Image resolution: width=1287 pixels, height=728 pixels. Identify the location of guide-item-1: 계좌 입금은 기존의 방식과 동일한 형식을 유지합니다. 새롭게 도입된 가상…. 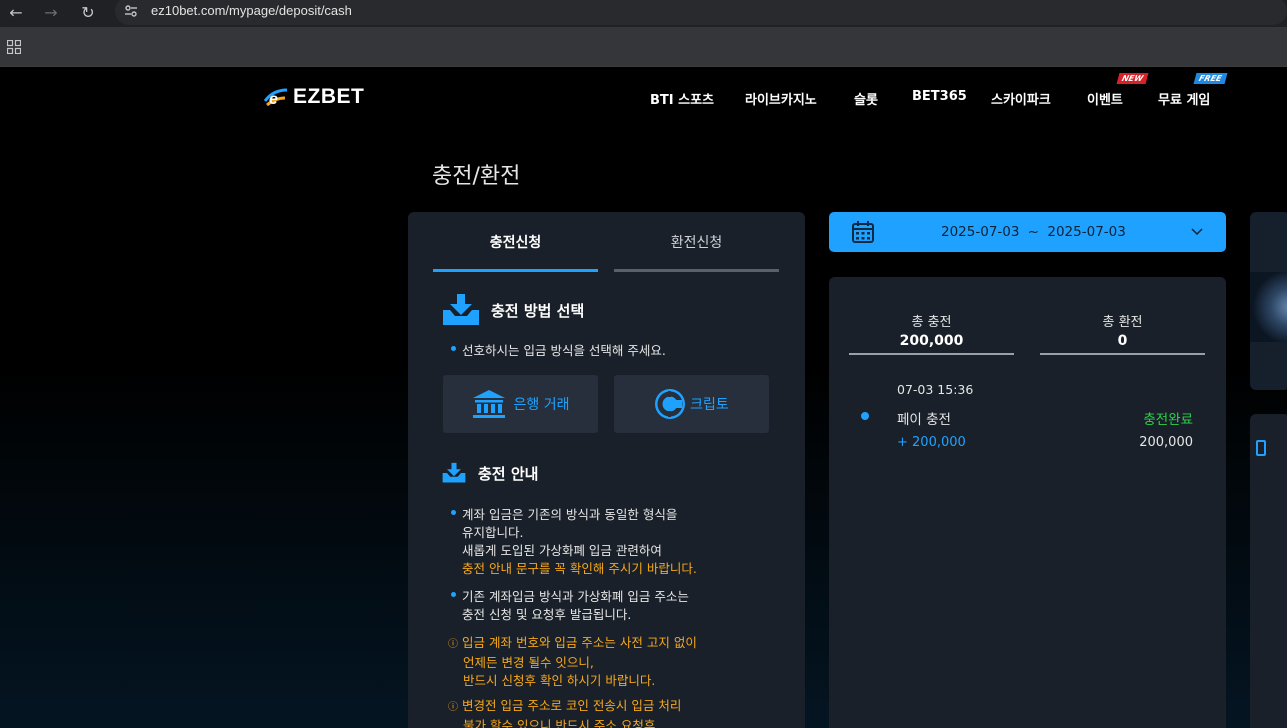
(574, 542).